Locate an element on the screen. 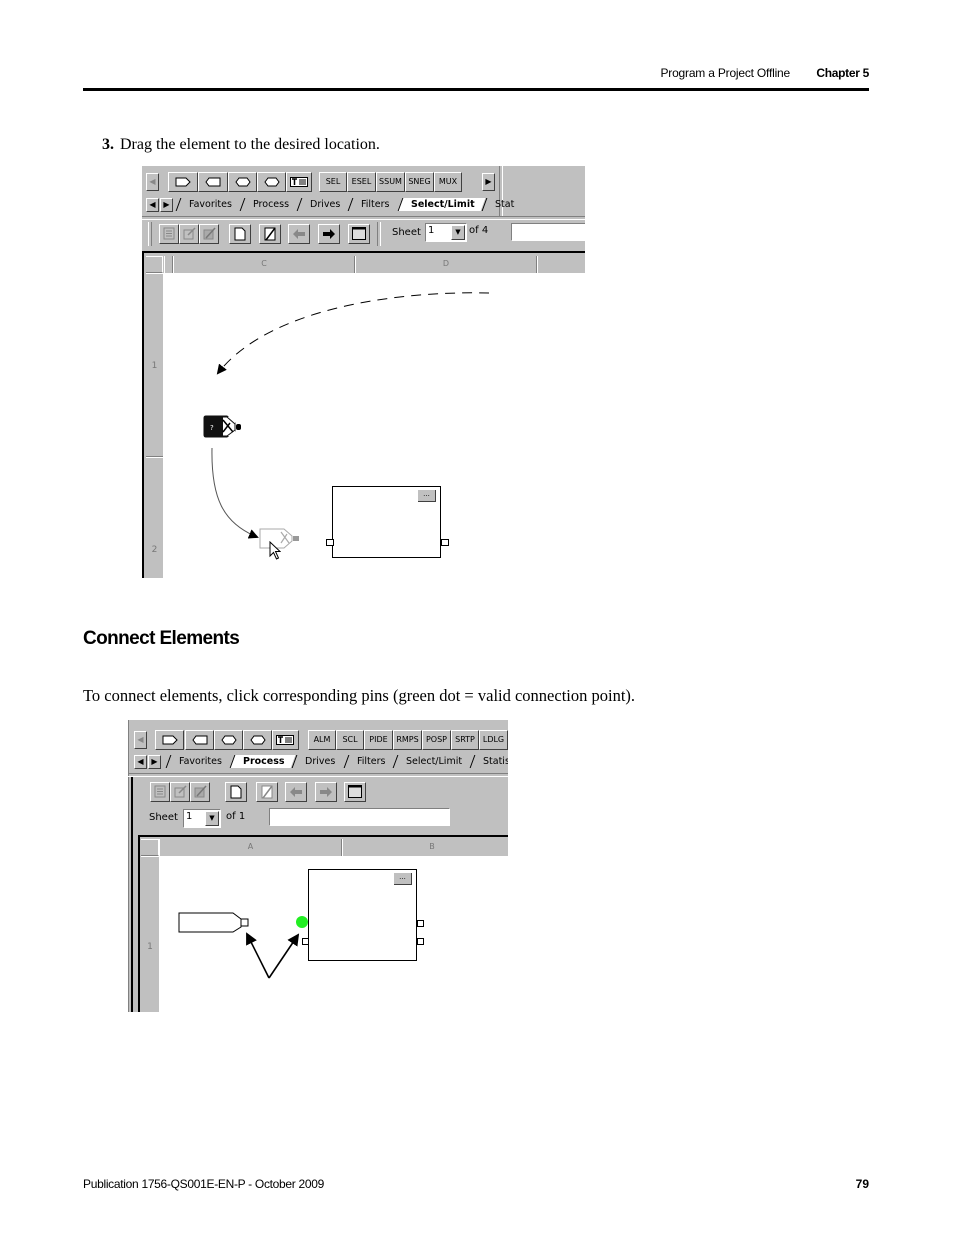 This screenshot has width=954, height=1235. previous-arrow-icon is located at coordinates (299, 234).